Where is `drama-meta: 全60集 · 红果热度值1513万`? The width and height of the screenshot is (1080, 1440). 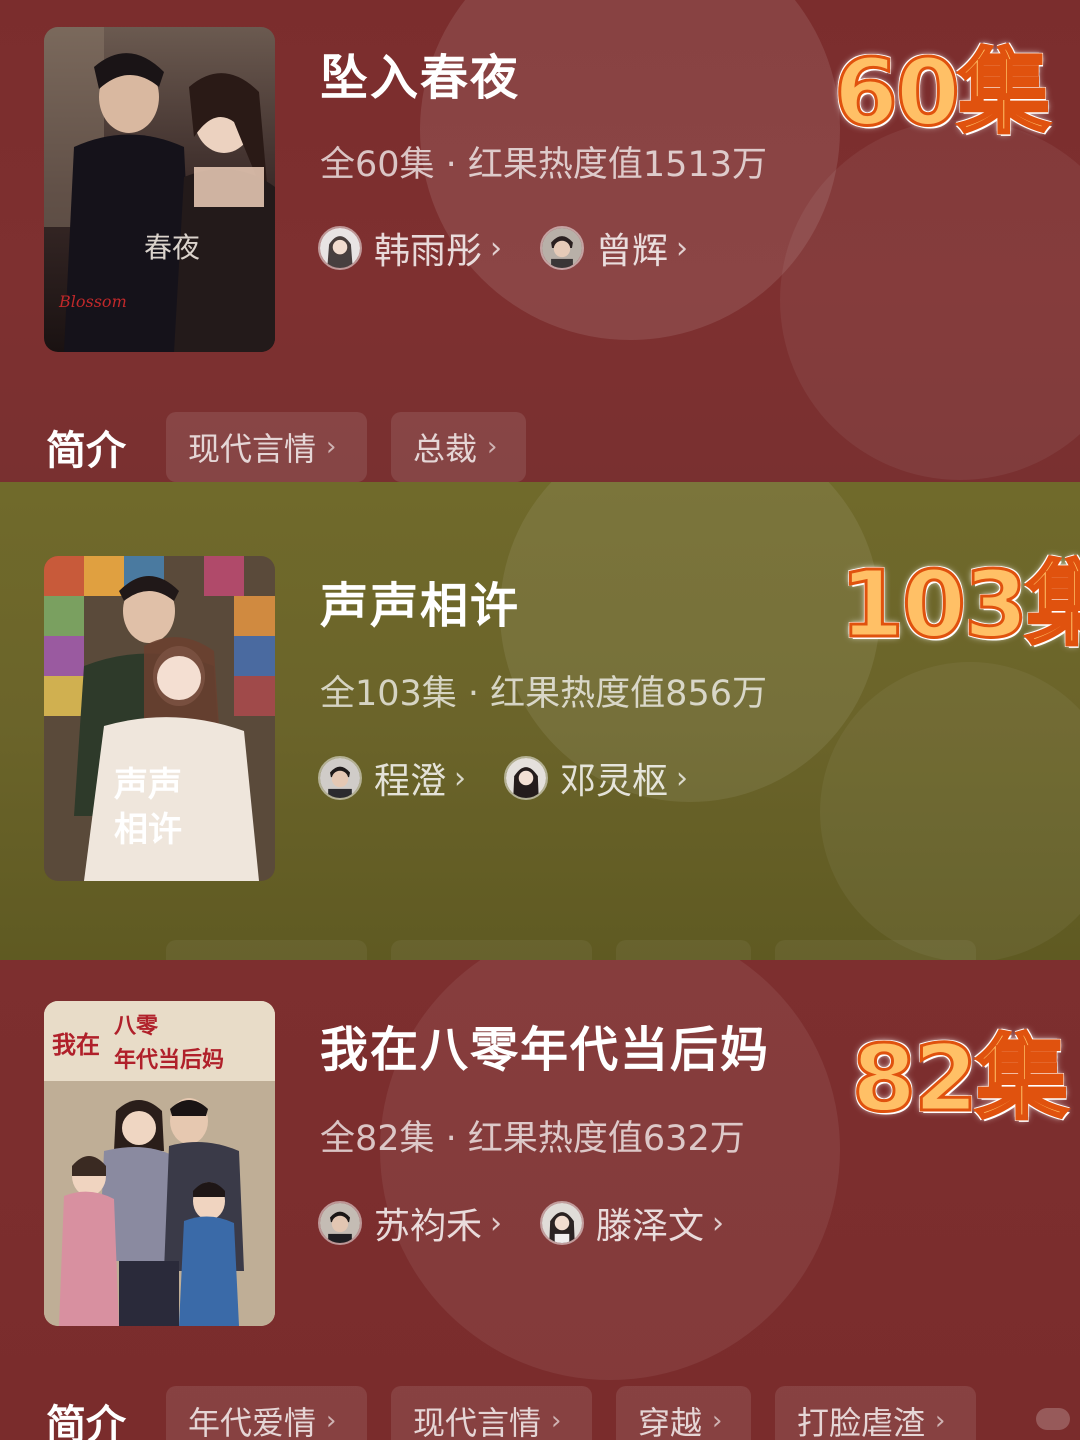
drama-meta: 全60集 · 红果热度值1513万 is located at coordinates (543, 165).